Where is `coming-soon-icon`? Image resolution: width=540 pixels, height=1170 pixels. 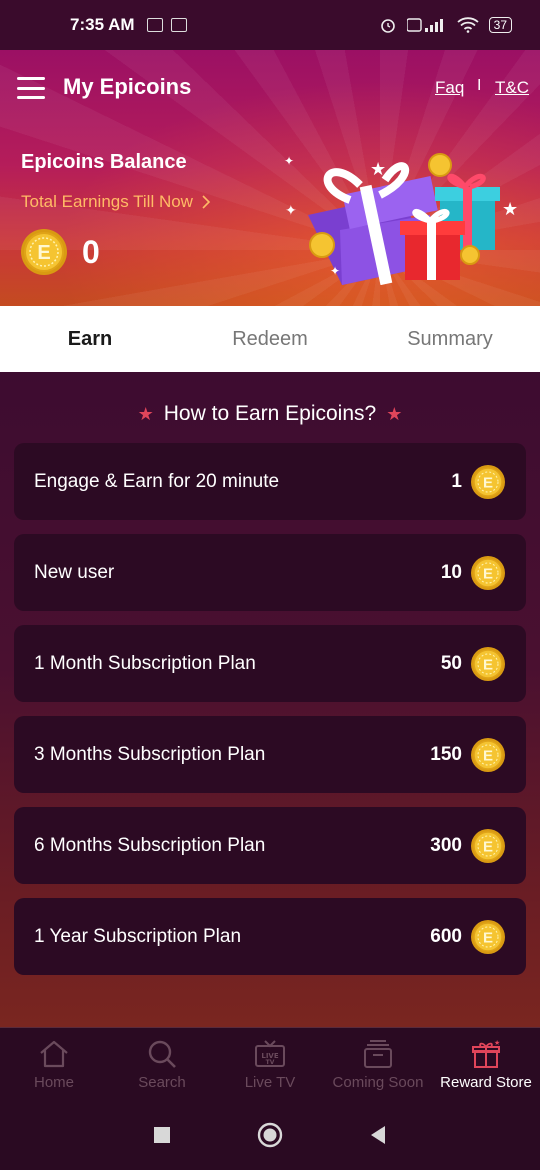 coming-soon-icon is located at coordinates (378, 1053).